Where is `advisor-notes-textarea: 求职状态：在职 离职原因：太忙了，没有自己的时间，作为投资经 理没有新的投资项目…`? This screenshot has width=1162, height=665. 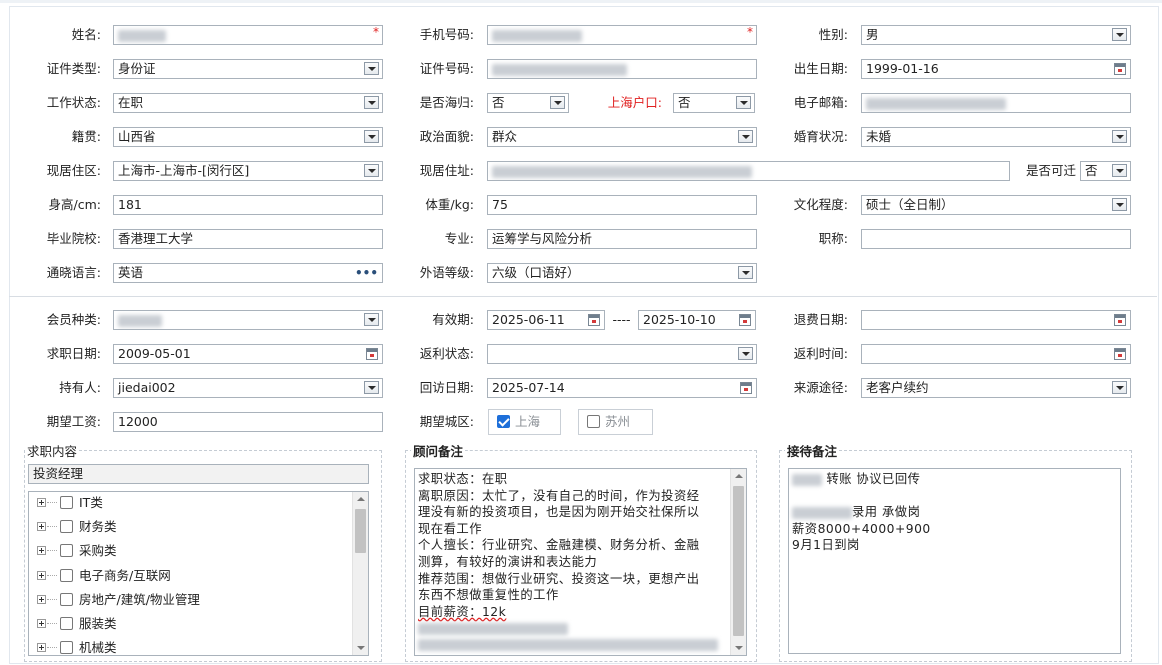
advisor-notes-textarea: 求职状态：在职 离职原因：太忙了，没有自己的时间，作为投资经 理没有新的投资项目… is located at coordinates (580, 562).